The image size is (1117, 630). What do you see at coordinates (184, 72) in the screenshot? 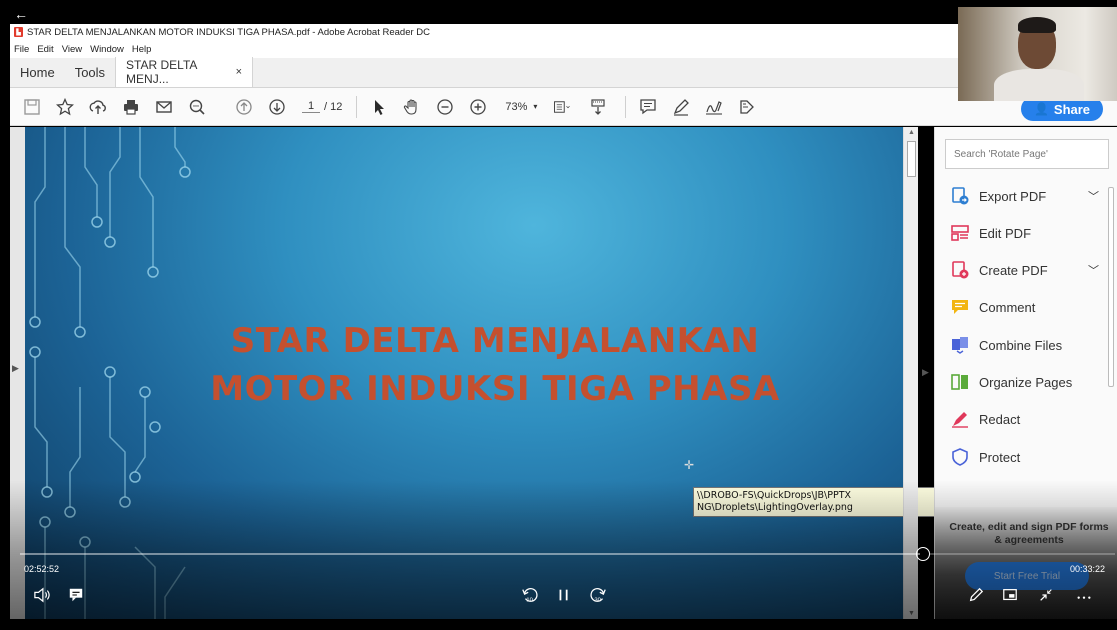
I see `tab-document: STAR DELTA MENJ... ×` at bounding box center [184, 72].